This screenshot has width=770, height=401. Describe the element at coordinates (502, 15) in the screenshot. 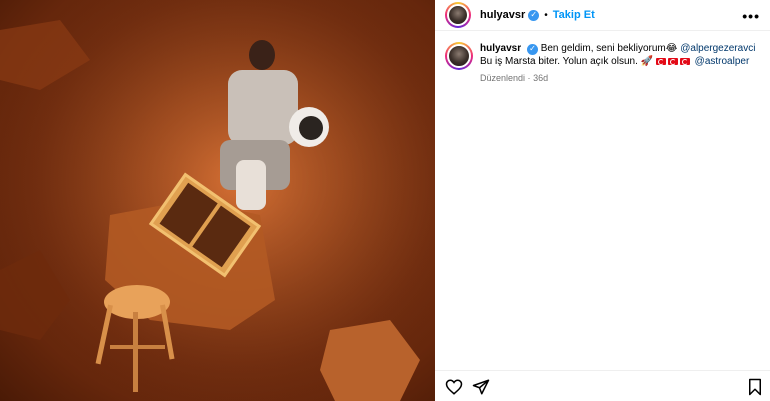

I see `author-username: hulyavsr` at that location.